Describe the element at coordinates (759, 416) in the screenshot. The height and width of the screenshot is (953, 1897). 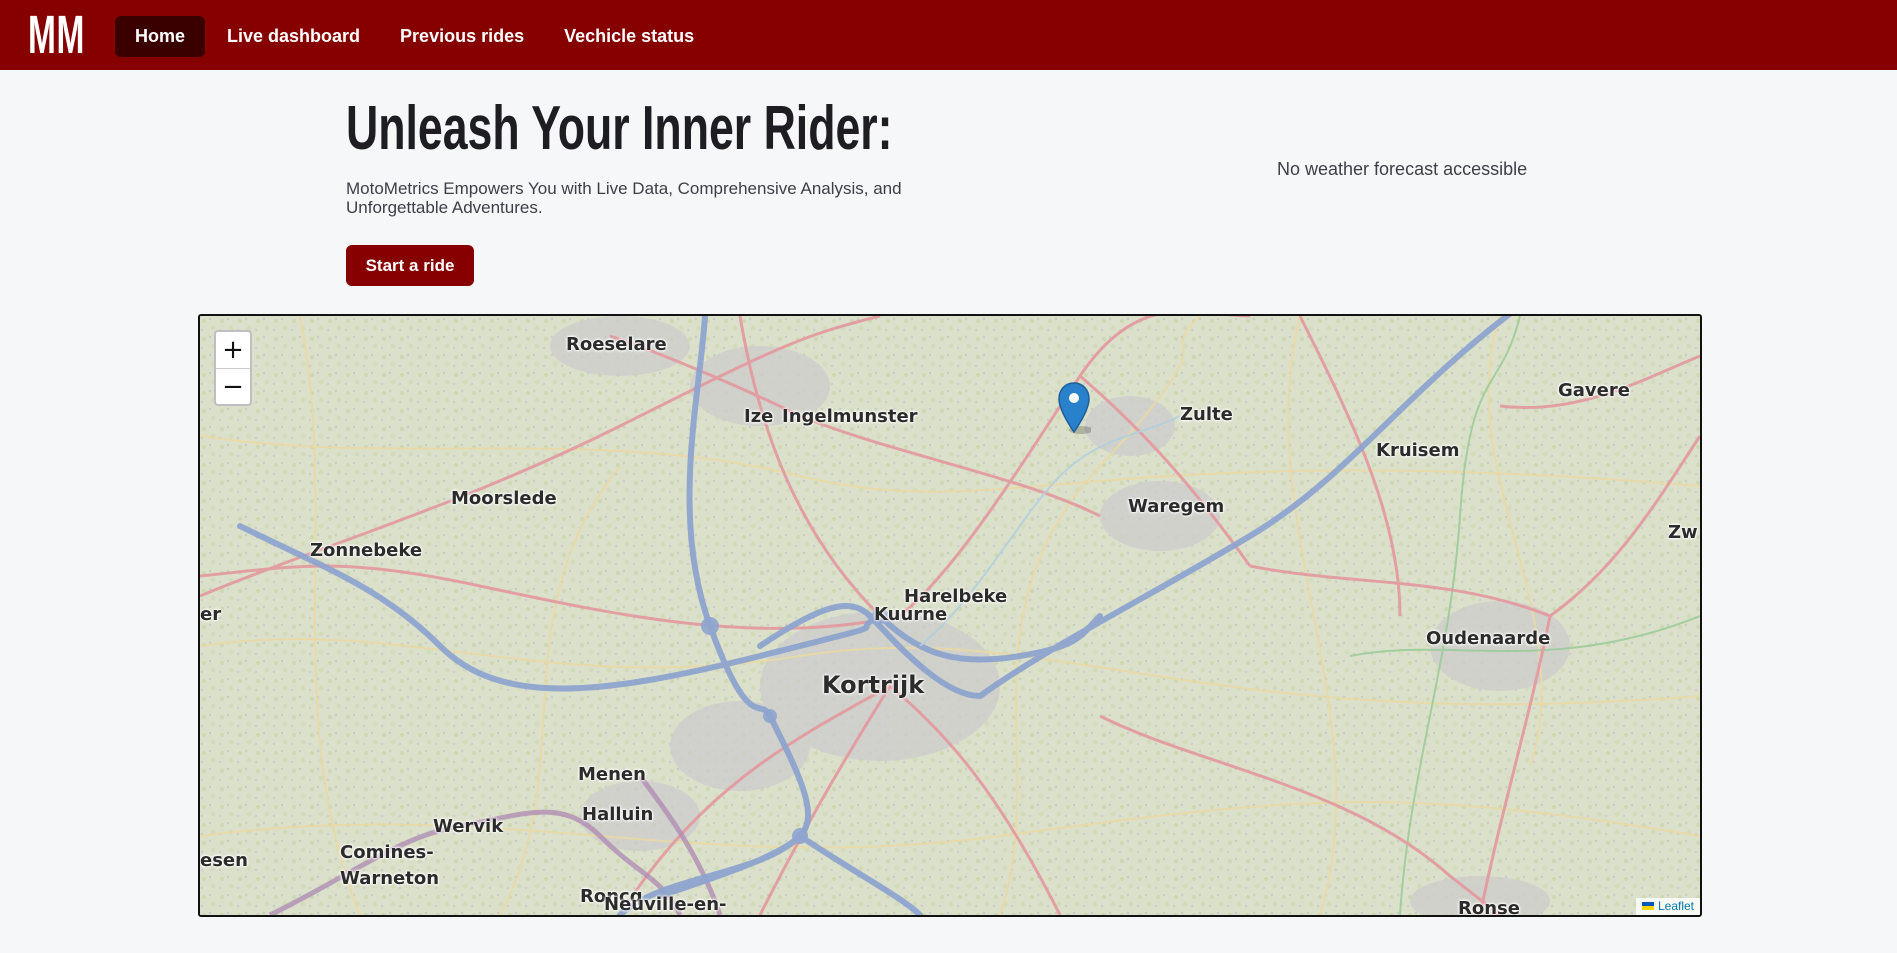
I see `place-label: Ize` at that location.